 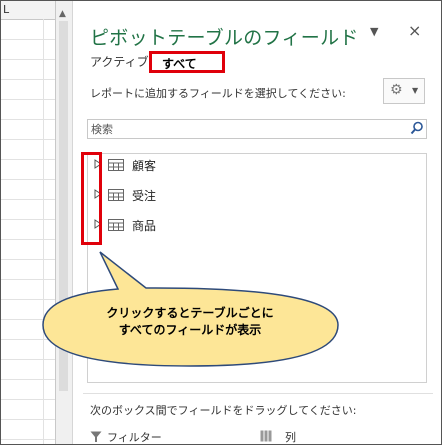 What do you see at coordinates (290, 437) in the screenshot?
I see `columns-area-label: 列` at bounding box center [290, 437].